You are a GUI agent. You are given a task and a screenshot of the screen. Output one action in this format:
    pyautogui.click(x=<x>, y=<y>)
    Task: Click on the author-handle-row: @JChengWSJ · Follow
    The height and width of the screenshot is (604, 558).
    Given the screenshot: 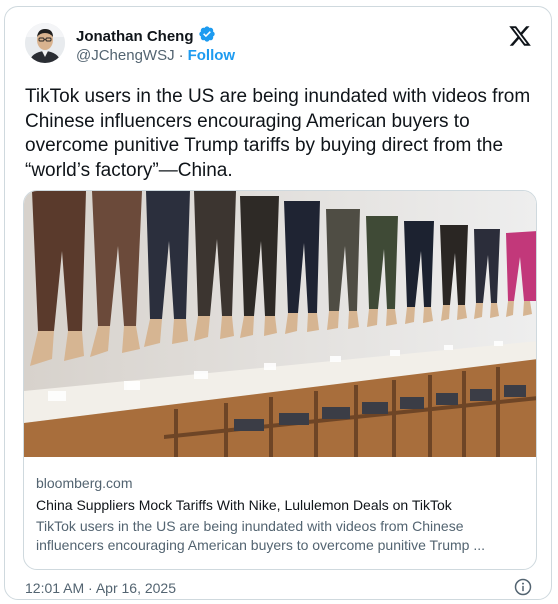 What is the action you would take?
    pyautogui.click(x=155, y=55)
    